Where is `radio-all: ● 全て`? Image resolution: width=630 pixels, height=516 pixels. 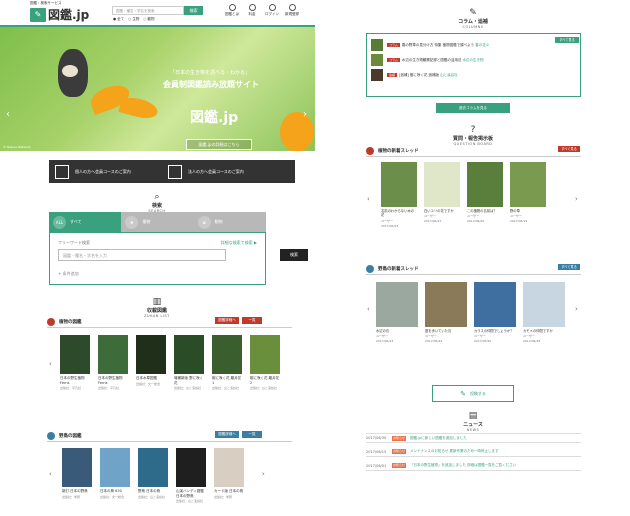
radio-all: ● 全て is located at coordinates (118, 19).